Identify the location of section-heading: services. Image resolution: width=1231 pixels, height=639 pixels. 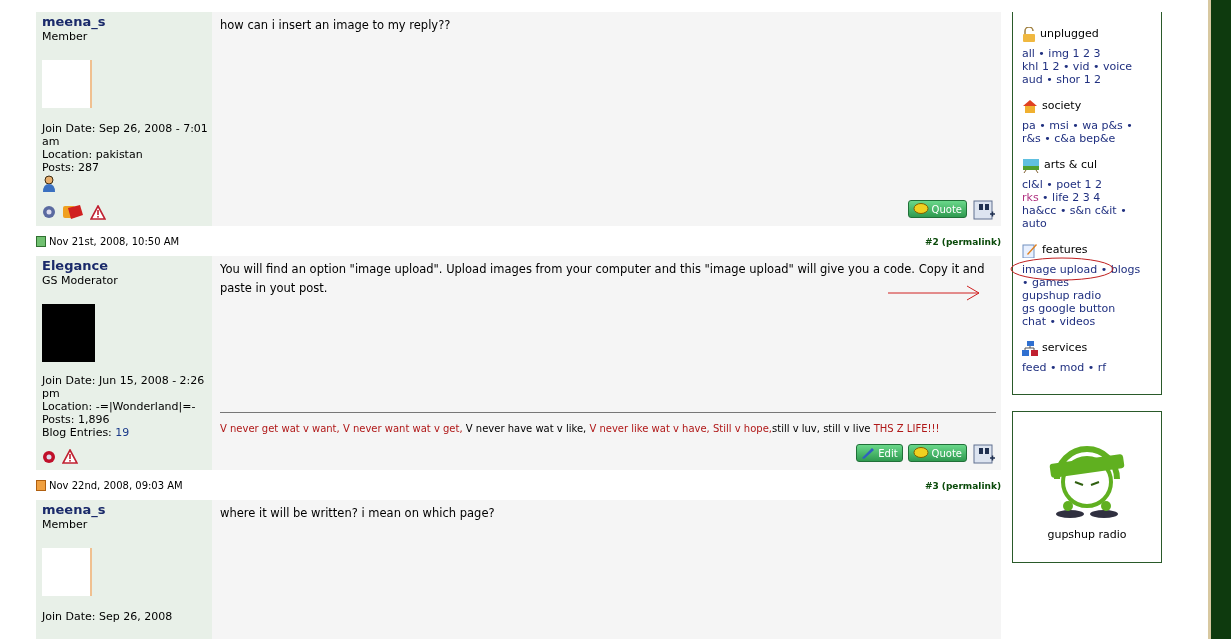
(1065, 348).